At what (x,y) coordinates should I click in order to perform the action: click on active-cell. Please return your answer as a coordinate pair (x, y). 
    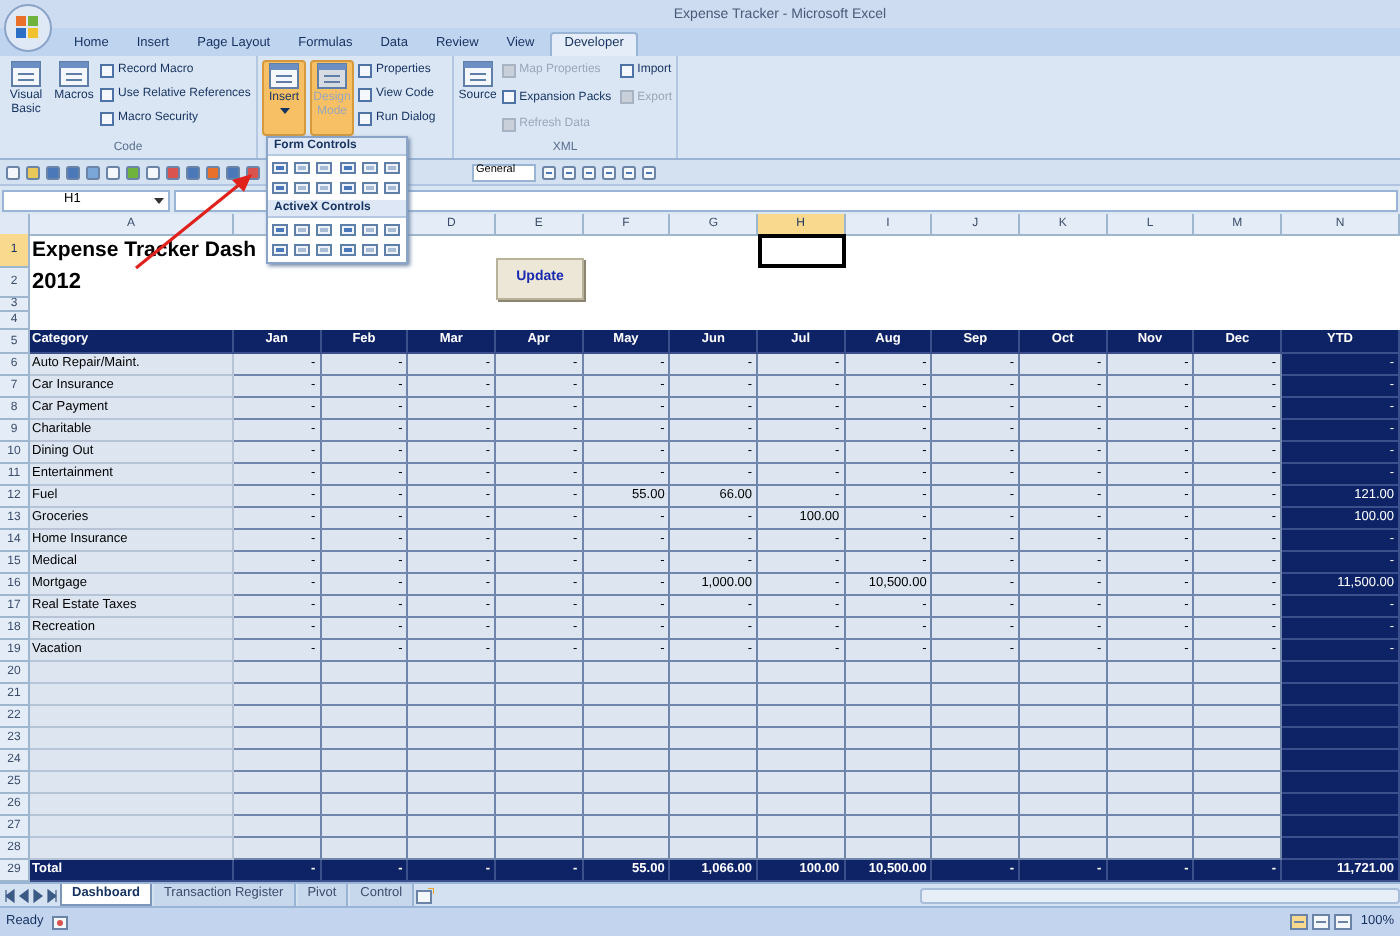
    Looking at the image, I should click on (802, 251).